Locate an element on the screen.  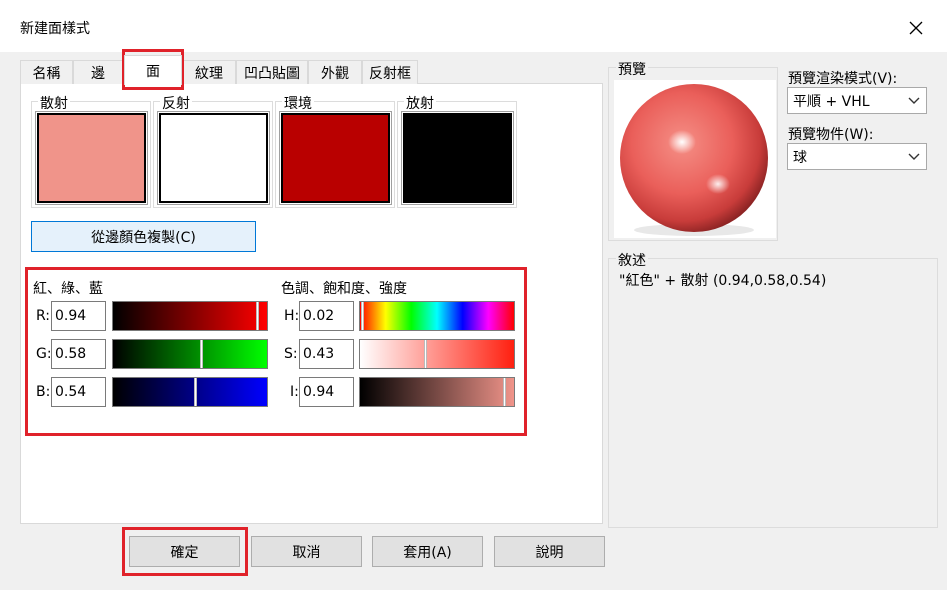
rgb-title: 紅、綠、藍 is located at coordinates (68, 289).